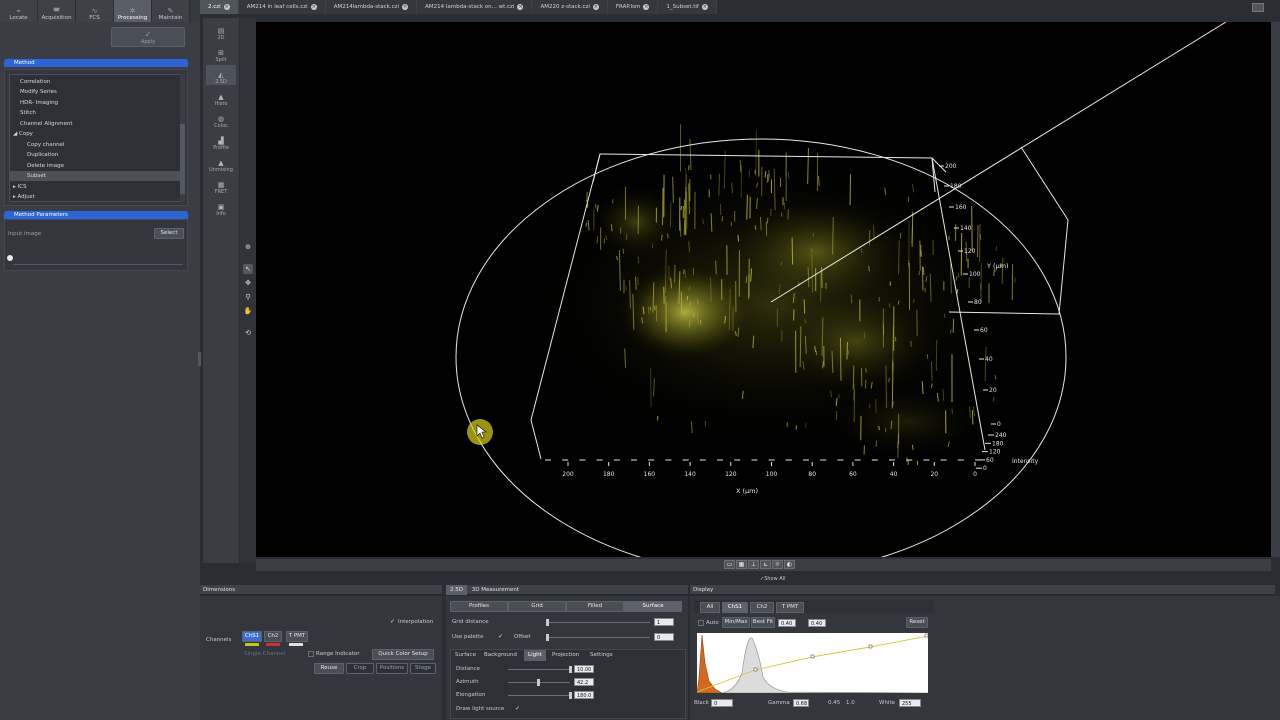 The image size is (1280, 720). I want to click on tab-locate: ⌖ Locate, so click(19, 11).